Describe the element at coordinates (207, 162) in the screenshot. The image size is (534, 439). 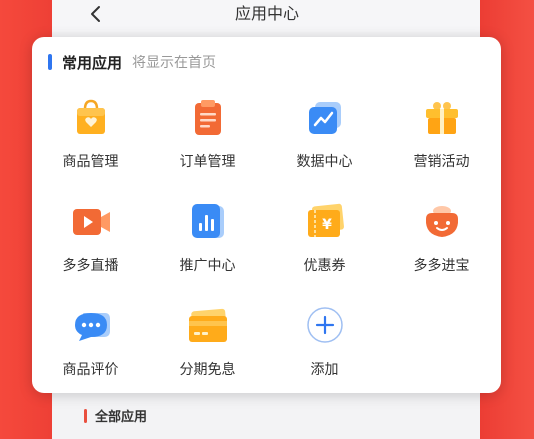
I see `app-label: 订单管理` at that location.